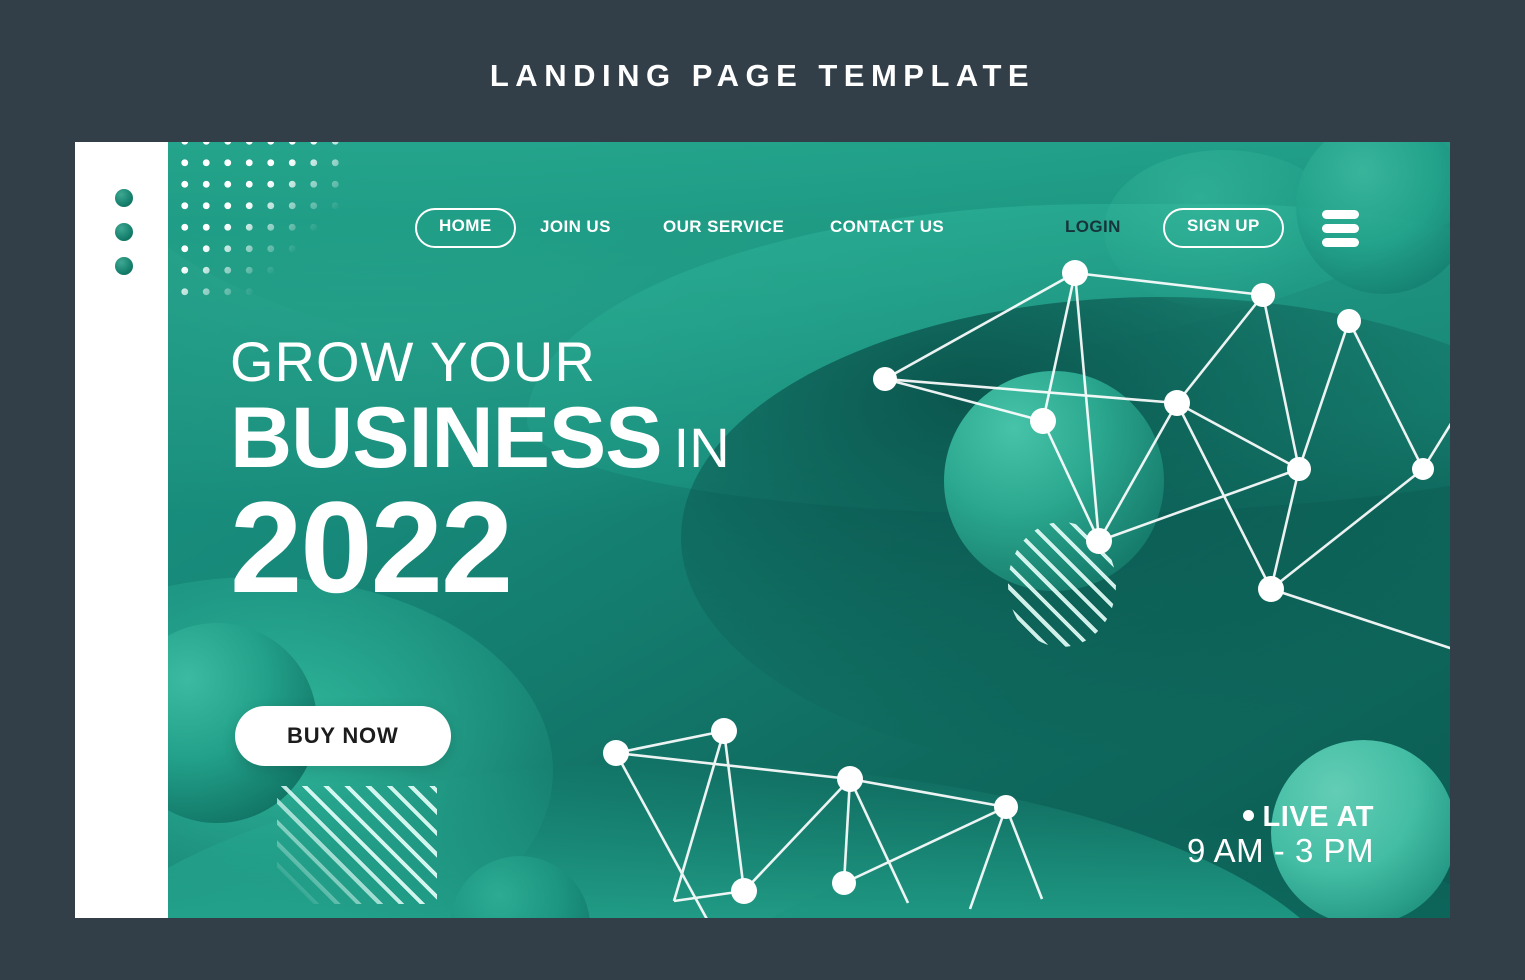 The width and height of the screenshot is (1525, 980). Describe the element at coordinates (887, 227) in the screenshot. I see `nav-item-contact-us: CONTACT US` at that location.